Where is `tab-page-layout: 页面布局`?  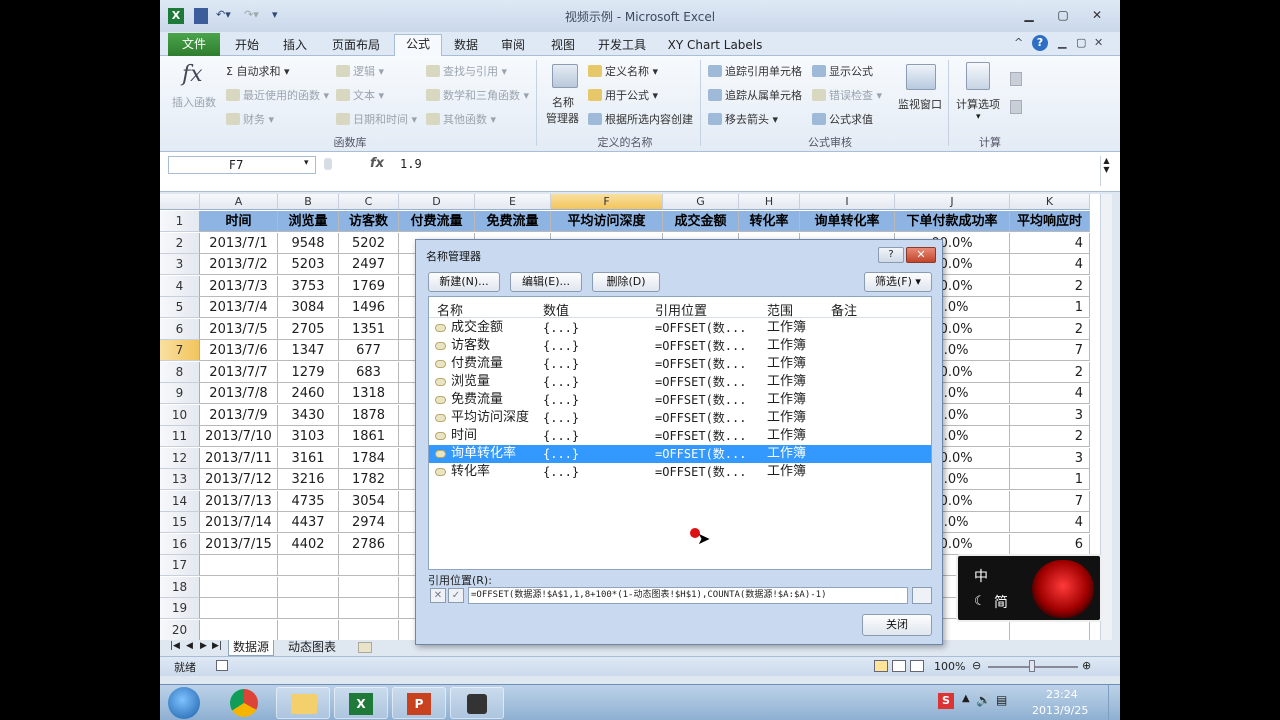 tab-page-layout: 页面布局 is located at coordinates (356, 46).